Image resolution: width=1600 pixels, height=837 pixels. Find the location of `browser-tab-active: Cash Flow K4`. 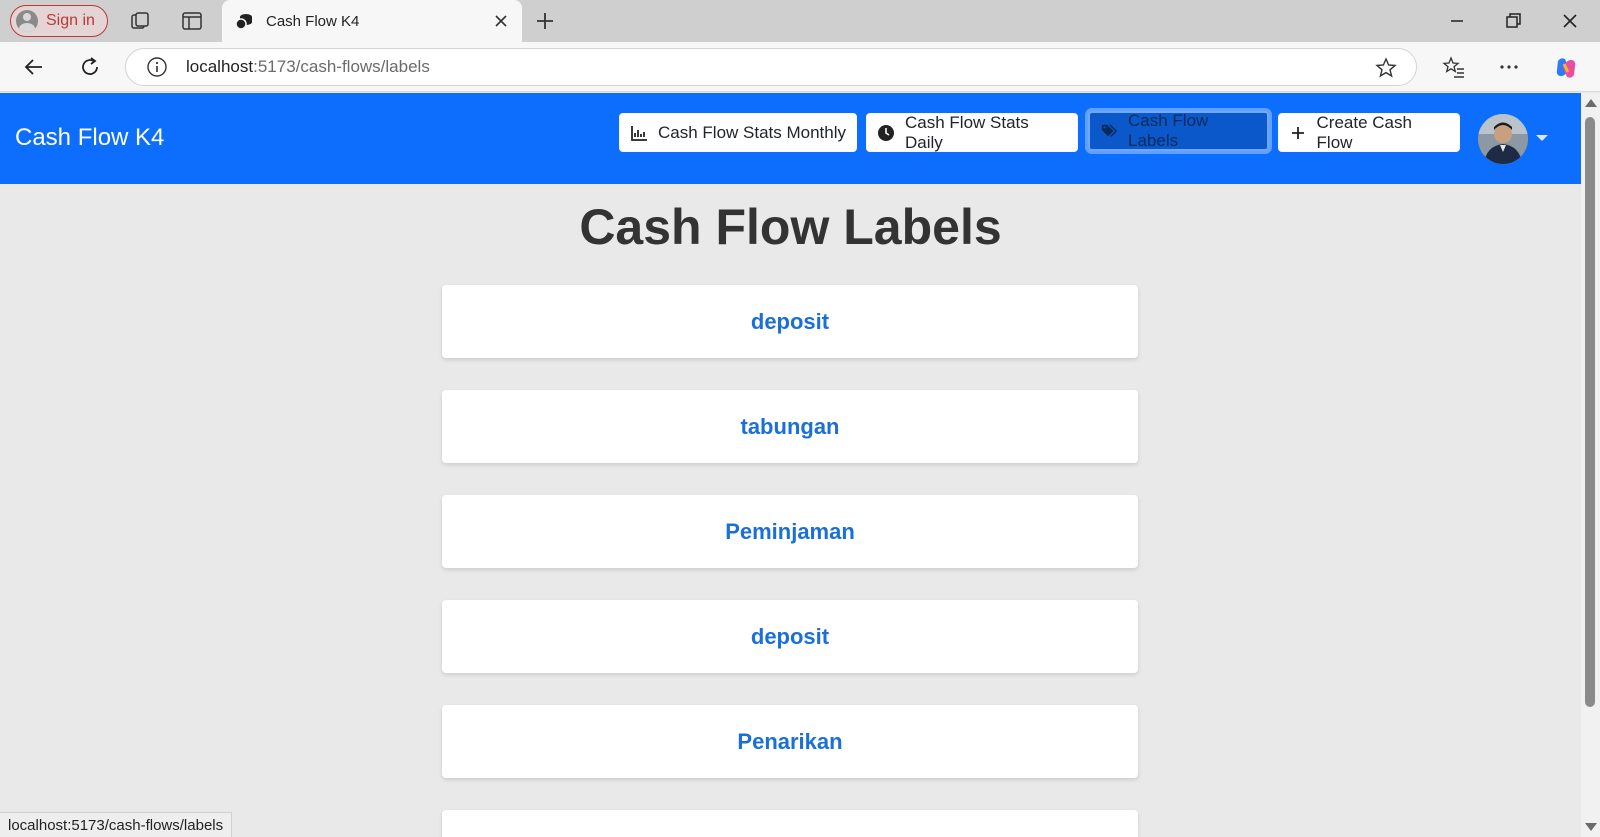

browser-tab-active: Cash Flow K4 is located at coordinates (372, 21).